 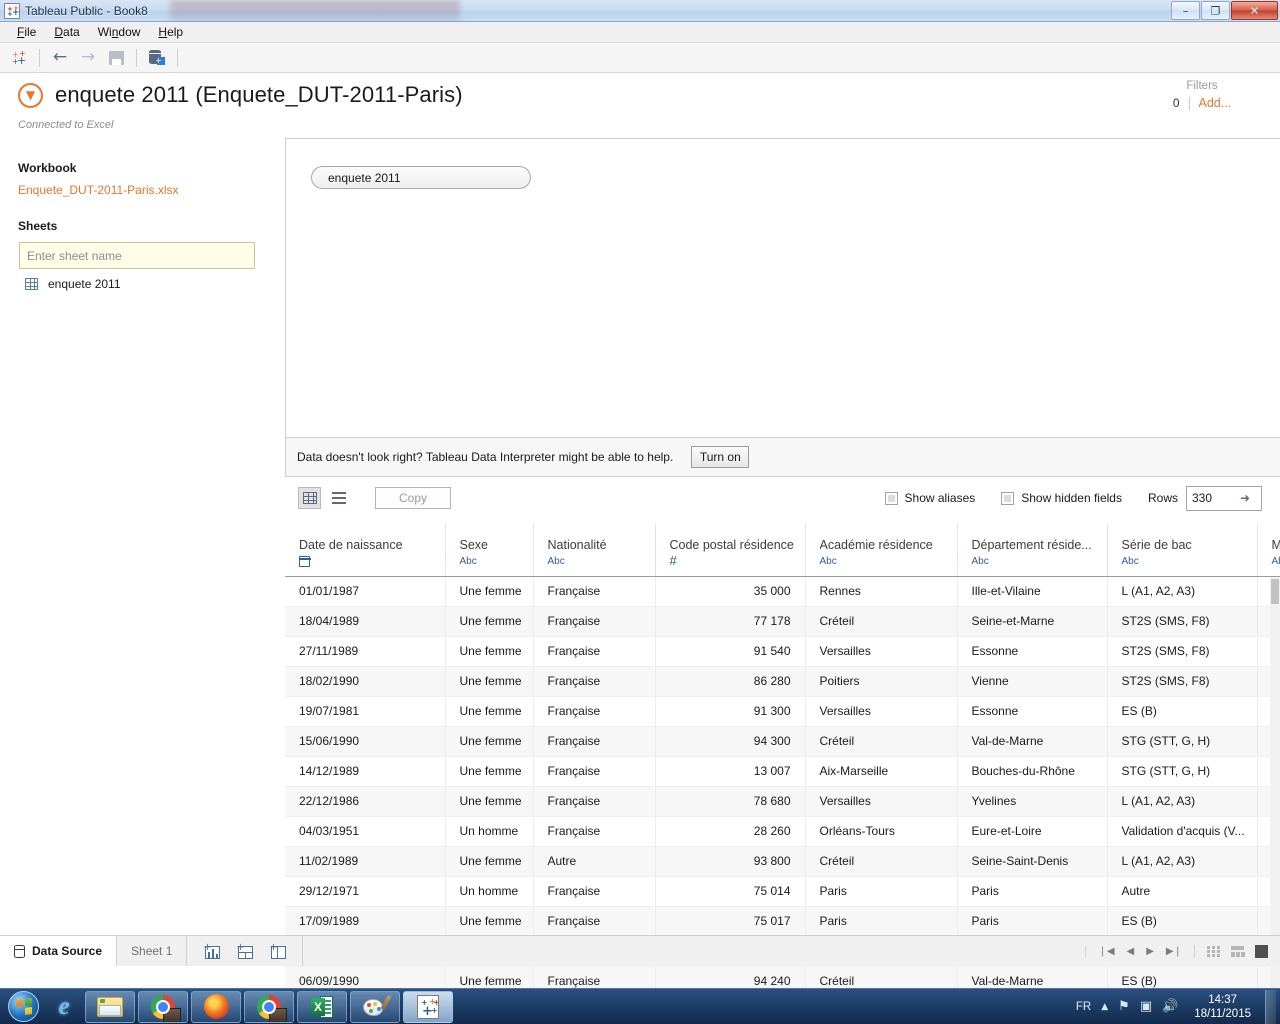 I want to click on table-cell: Vienne, so click(x=1032, y=681).